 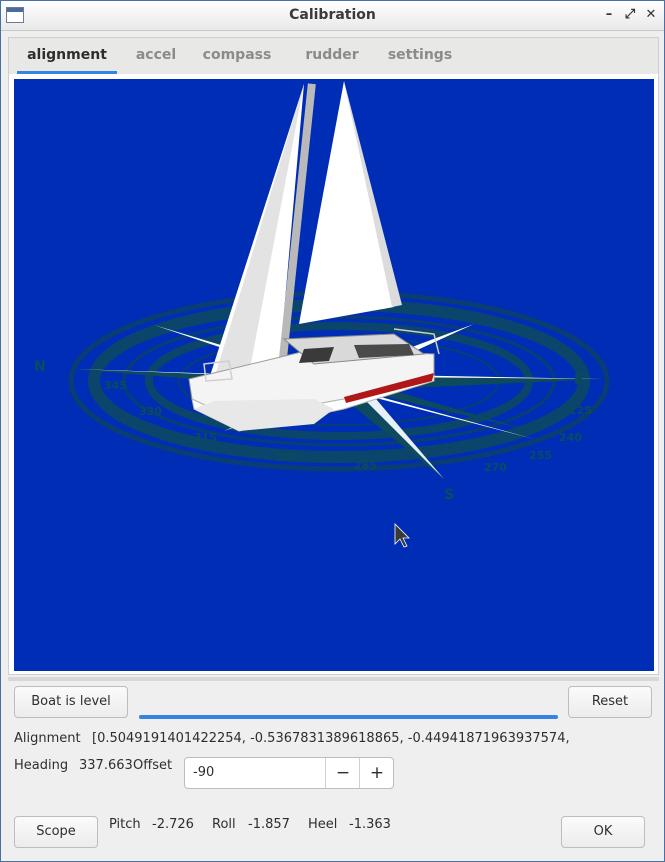 What do you see at coordinates (610, 702) in the screenshot?
I see `reset-button: Reset` at bounding box center [610, 702].